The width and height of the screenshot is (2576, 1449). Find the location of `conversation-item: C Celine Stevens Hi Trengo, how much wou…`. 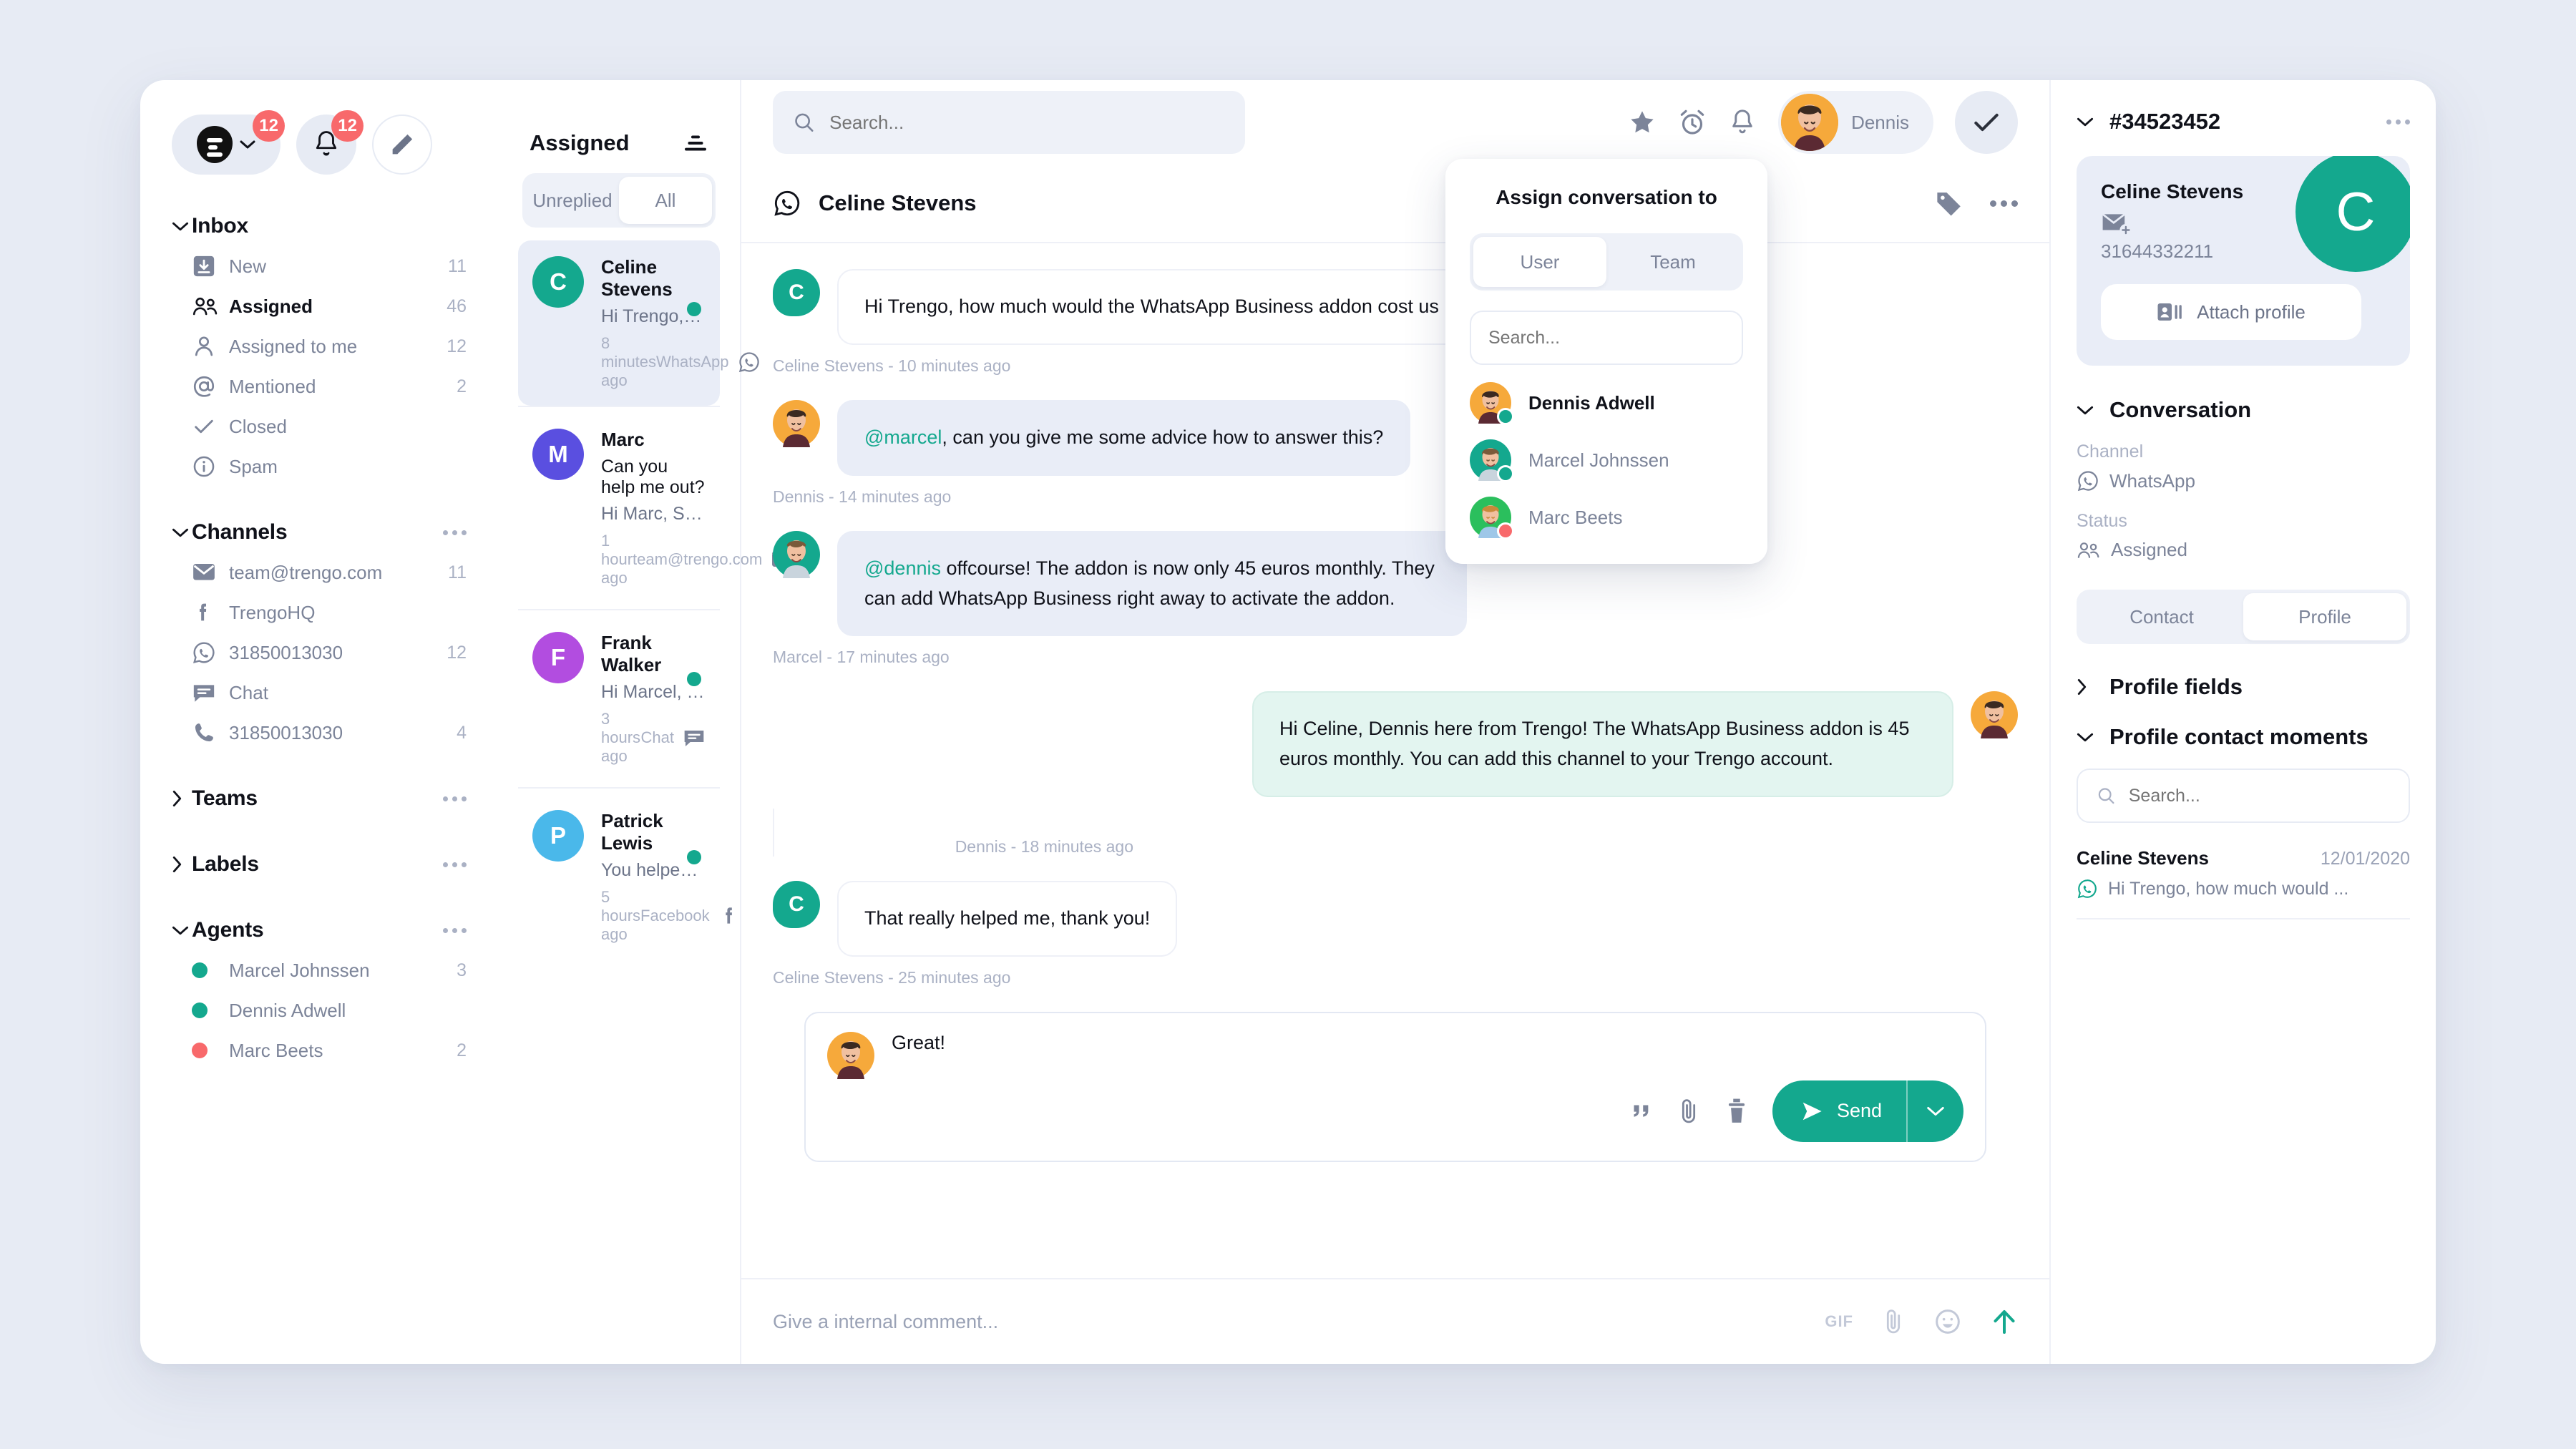

conversation-item: C Celine Stevens Hi Trengo, how much wou… is located at coordinates (638, 323).